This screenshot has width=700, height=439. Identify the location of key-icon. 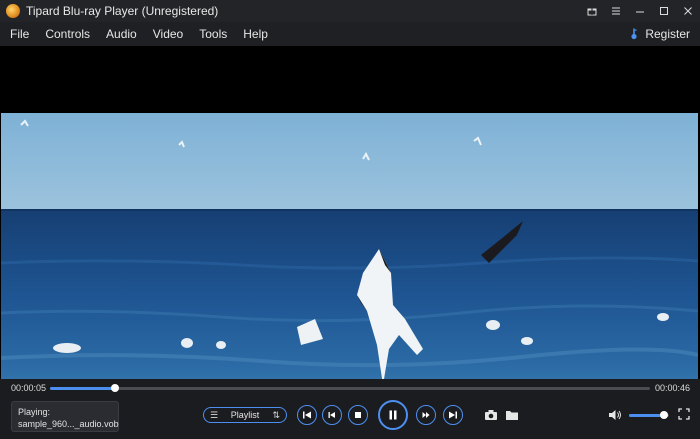
(634, 34).